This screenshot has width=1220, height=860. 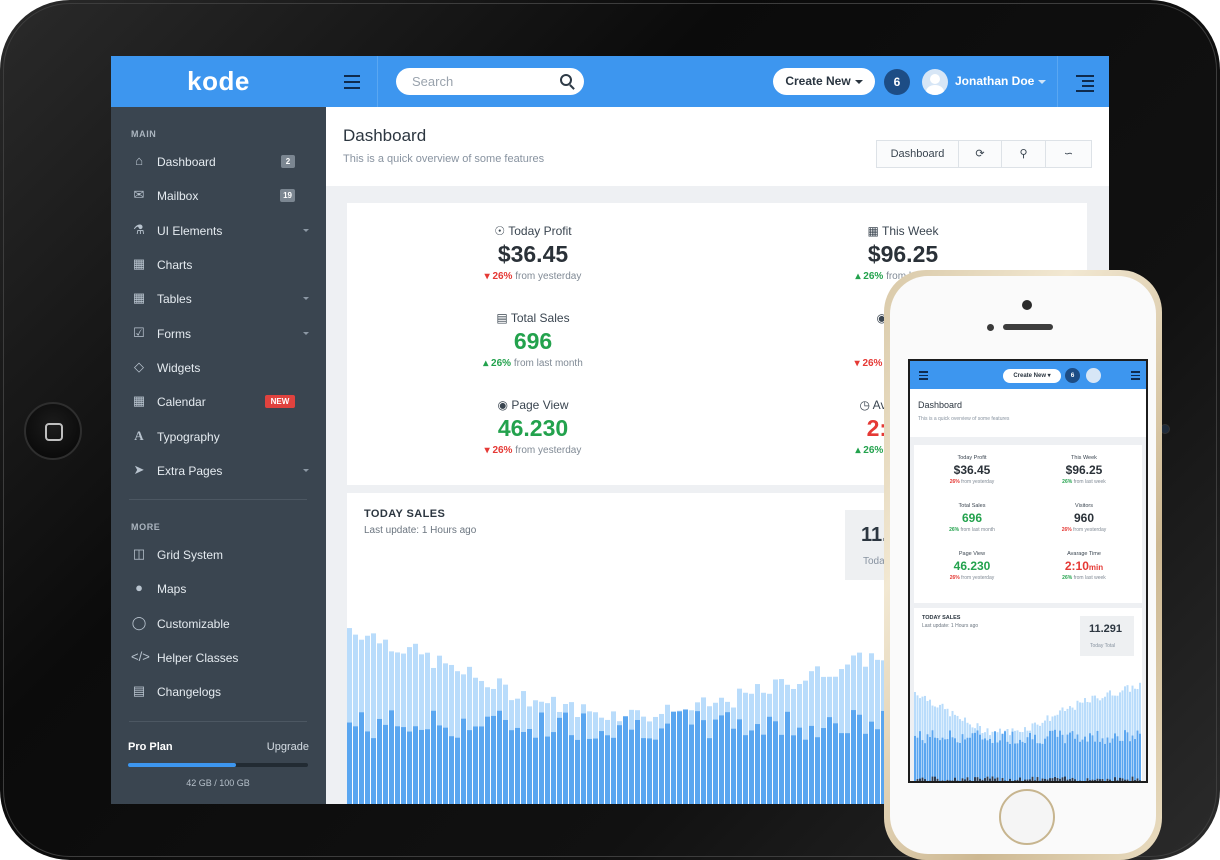 What do you see at coordinates (1024, 154) in the screenshot?
I see `search-icon: ⚲` at bounding box center [1024, 154].